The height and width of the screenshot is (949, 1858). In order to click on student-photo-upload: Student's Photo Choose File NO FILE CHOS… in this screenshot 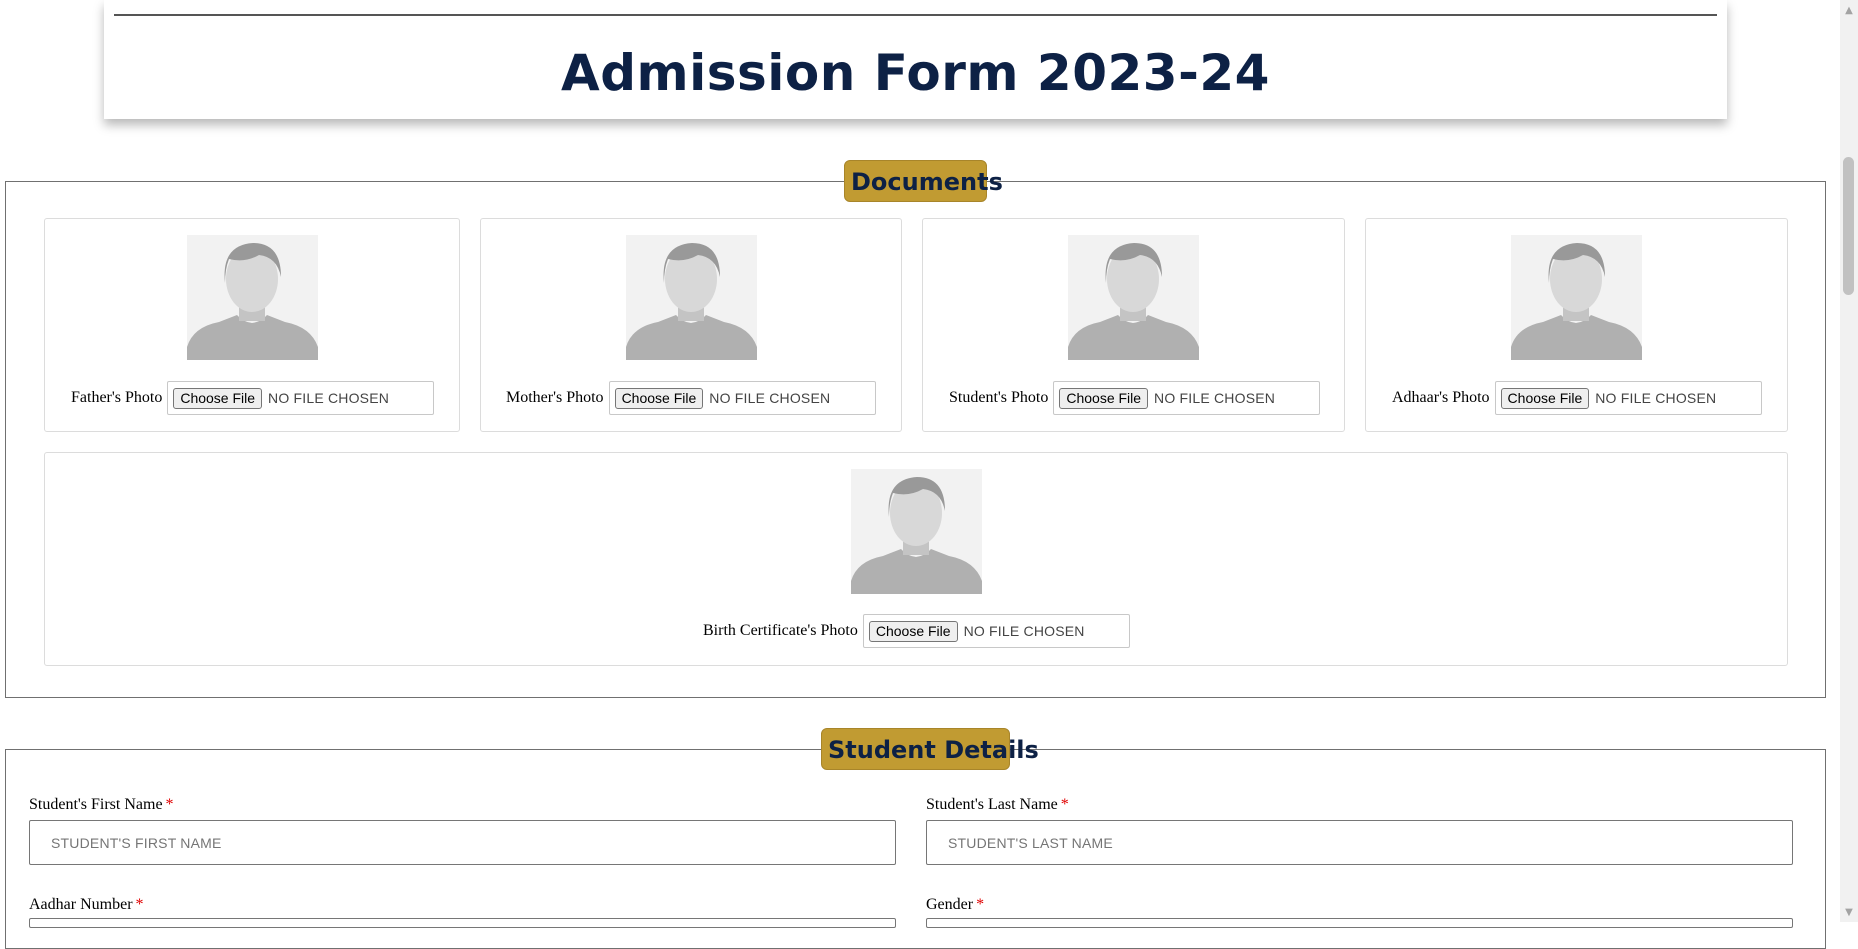, I will do `click(1135, 398)`.